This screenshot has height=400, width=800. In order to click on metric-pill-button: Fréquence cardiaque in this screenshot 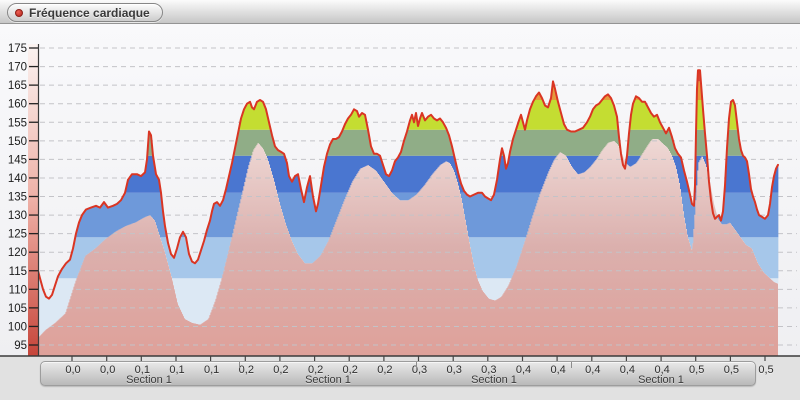, I will do `click(85, 12)`.